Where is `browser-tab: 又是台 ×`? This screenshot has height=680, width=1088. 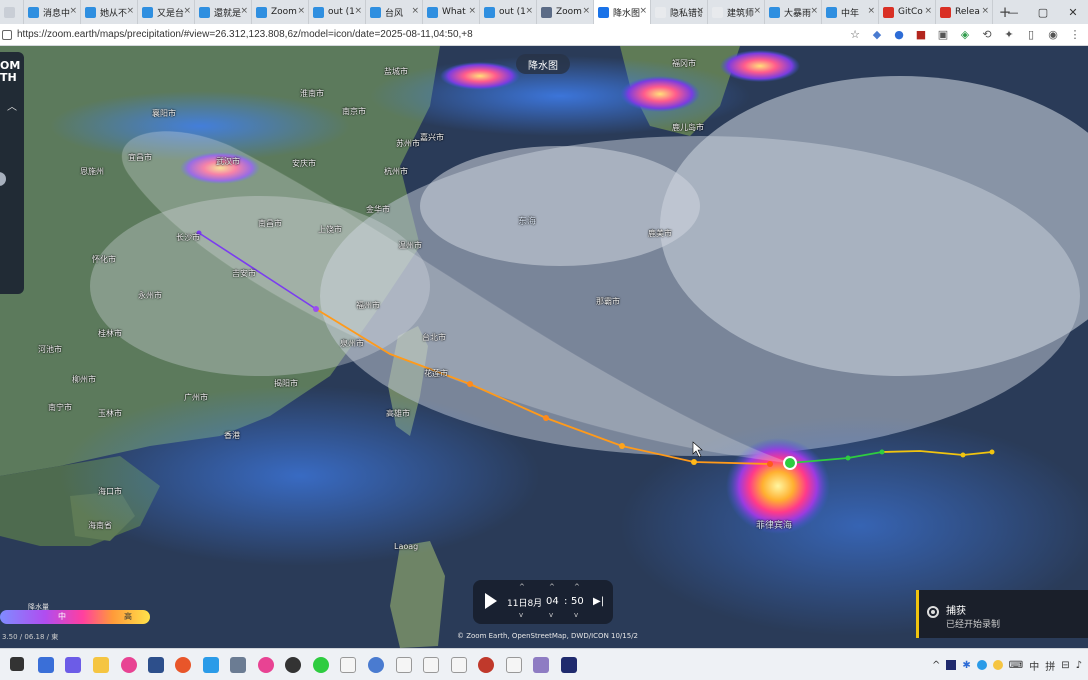
browser-tab: 又是台 × is located at coordinates (166, 12).